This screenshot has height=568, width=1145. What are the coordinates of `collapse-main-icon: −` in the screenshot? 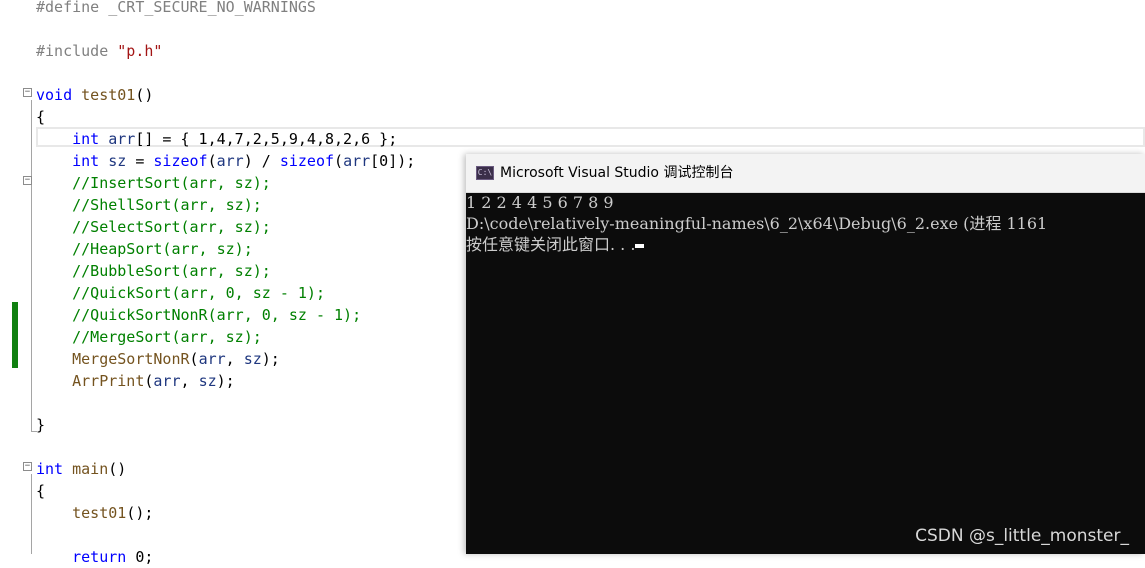 It's located at (27, 466).